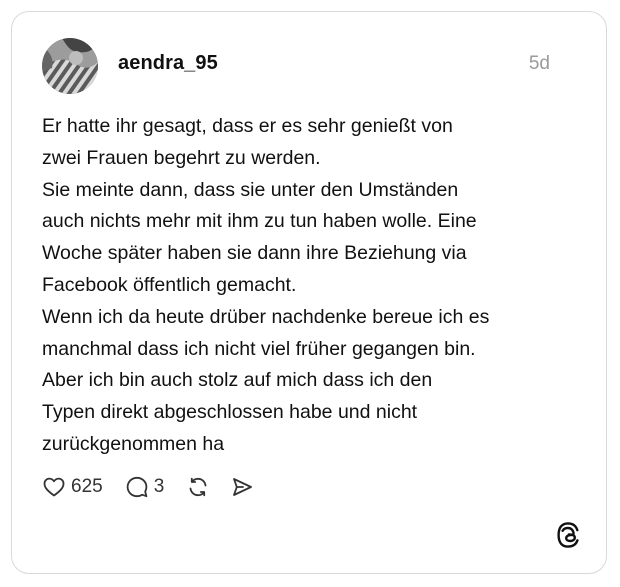 Image resolution: width=620 pixels, height=587 pixels. I want to click on reply-button: 3, so click(145, 487).